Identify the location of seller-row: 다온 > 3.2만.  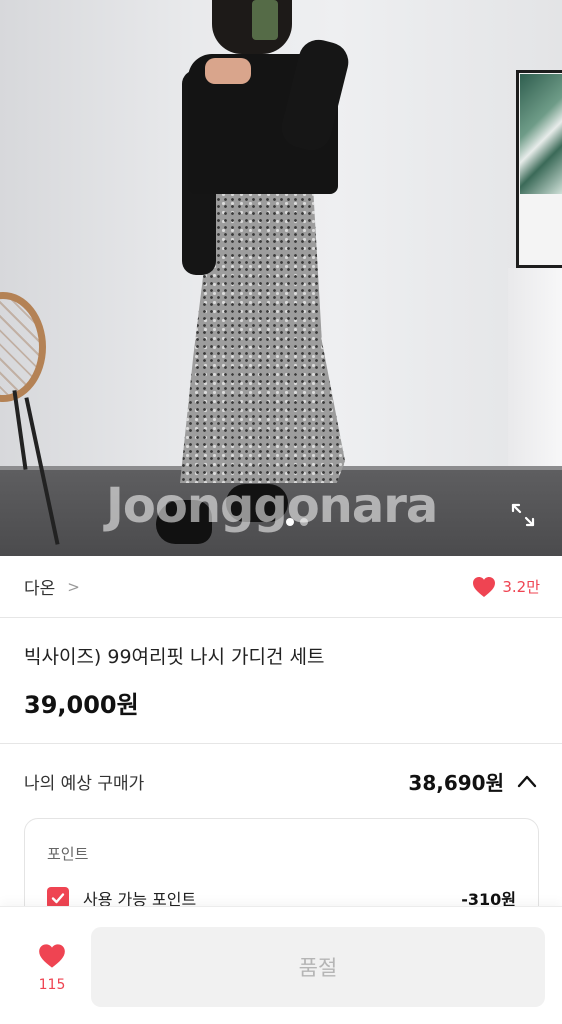
(281, 587).